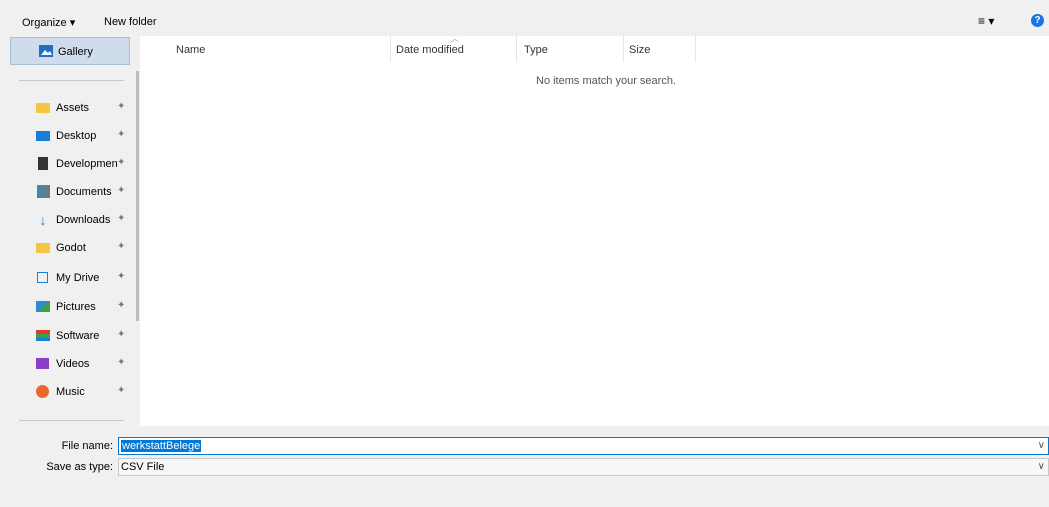  What do you see at coordinates (76, 307) in the screenshot?
I see `sidebar-item-label: Pictures` at bounding box center [76, 307].